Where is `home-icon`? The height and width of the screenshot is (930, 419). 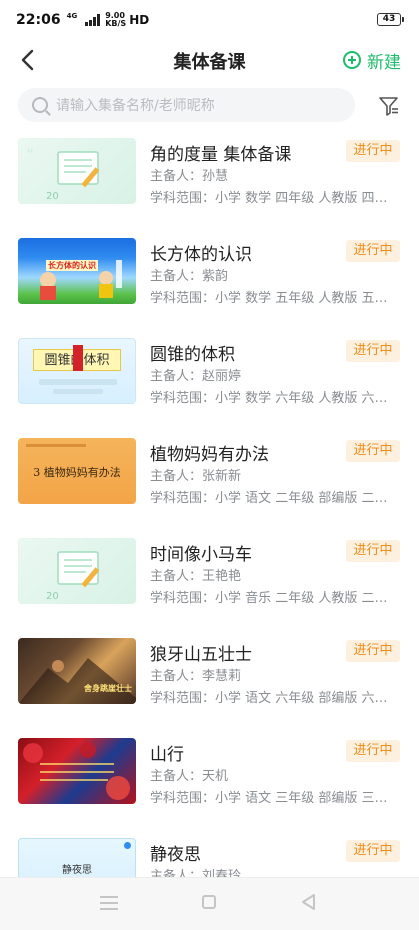 home-icon is located at coordinates (209, 902).